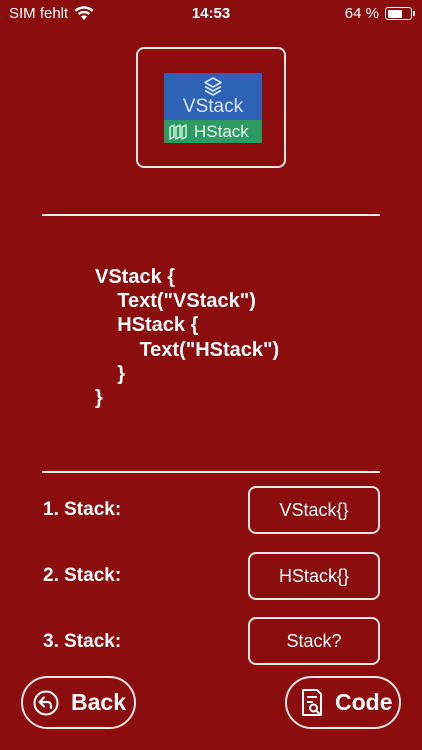  I want to click on stack-3-answer-button: Stack?, so click(314, 641).